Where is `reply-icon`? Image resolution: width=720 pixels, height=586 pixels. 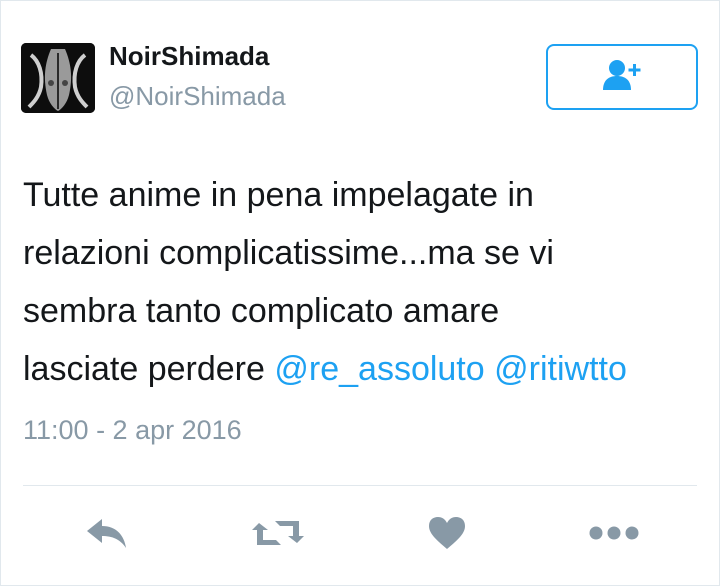 reply-icon is located at coordinates (107, 535).